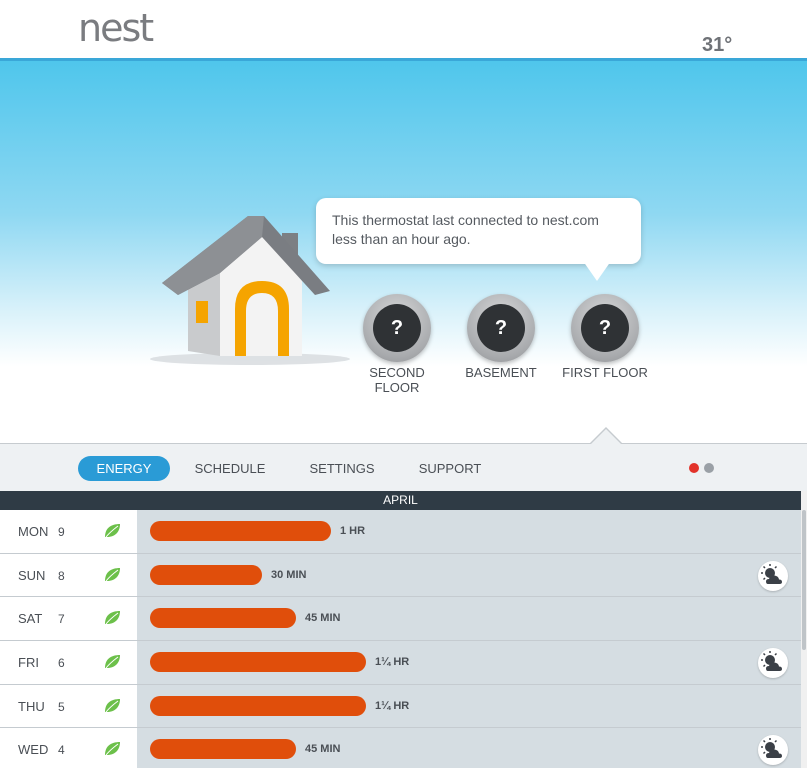 Image resolution: width=807 pixels, height=768 pixels. Describe the element at coordinates (804, 580) in the screenshot. I see `scrollbar-thumb` at that location.